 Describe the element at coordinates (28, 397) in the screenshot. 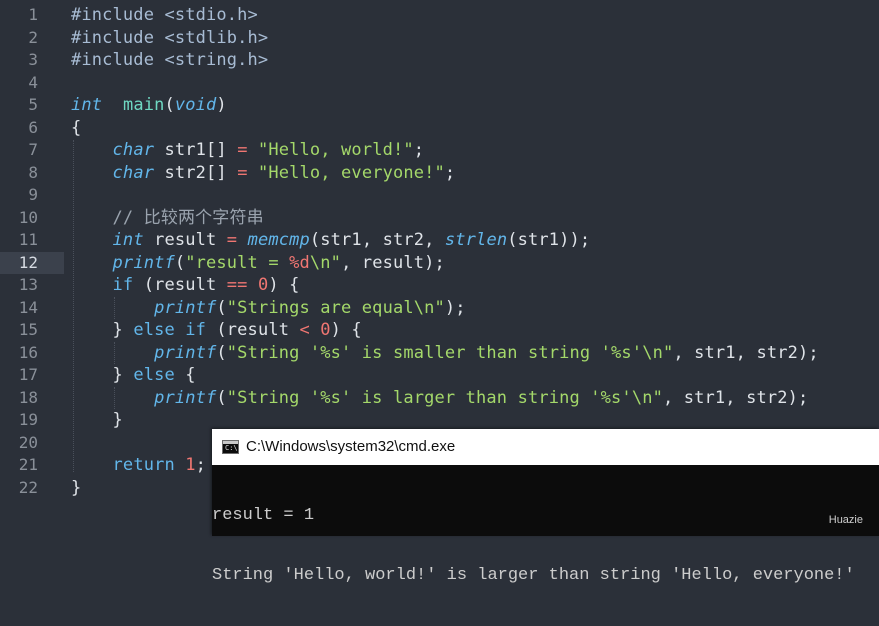

I see `line-number: 18` at that location.